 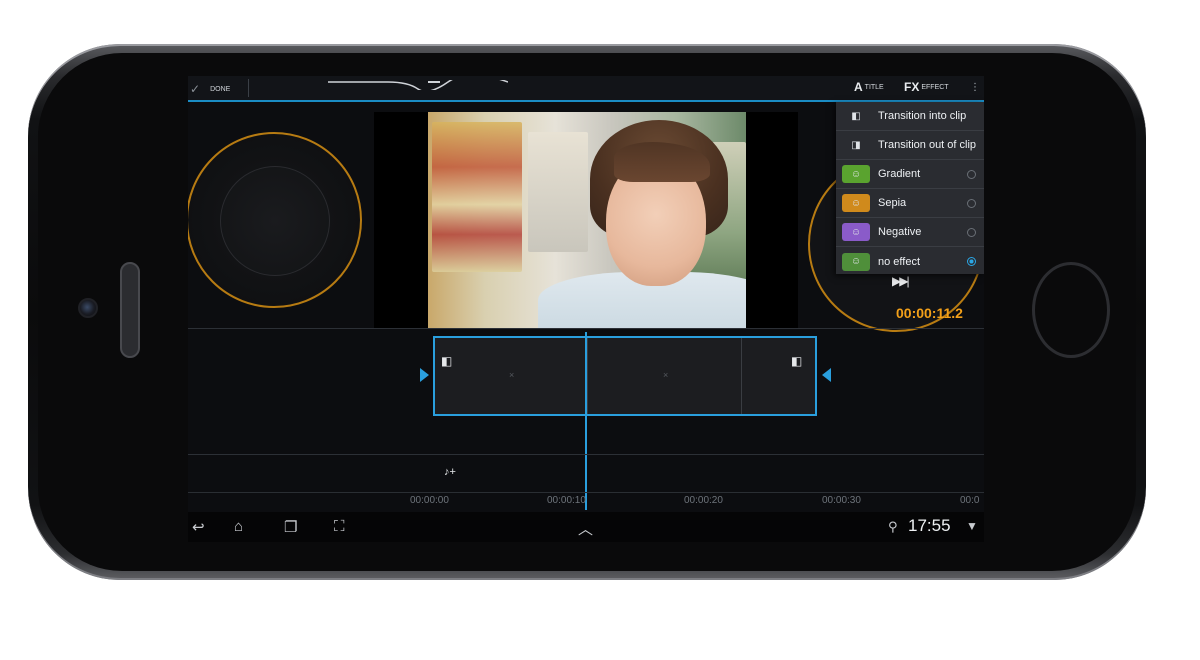 I want to click on ruler-label: 00:00:10, so click(x=566, y=500).